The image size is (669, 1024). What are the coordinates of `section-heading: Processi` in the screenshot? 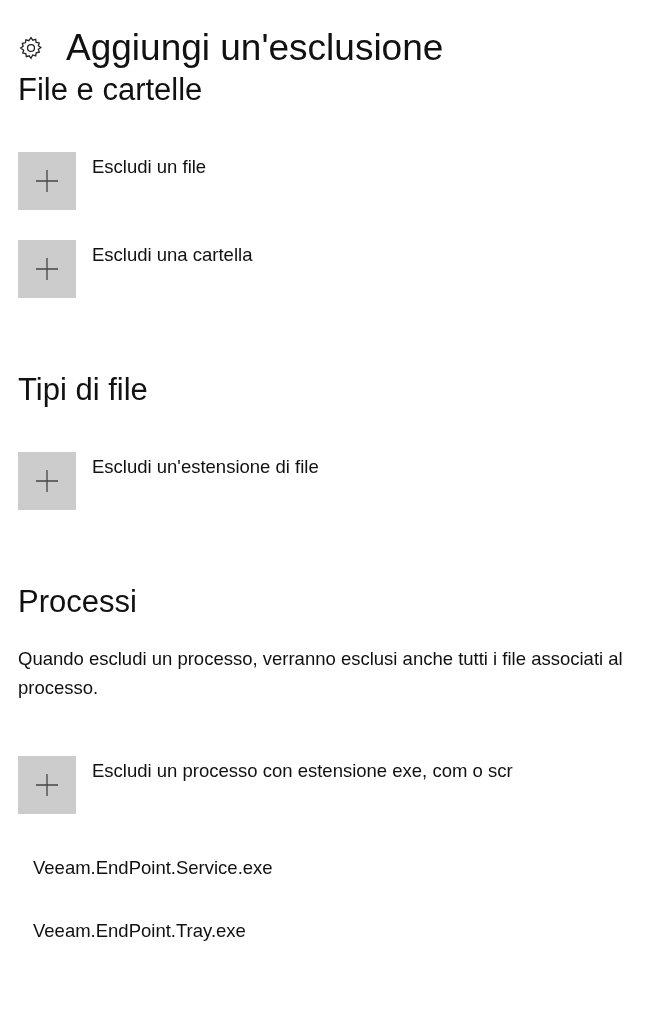 It's located at (78, 602).